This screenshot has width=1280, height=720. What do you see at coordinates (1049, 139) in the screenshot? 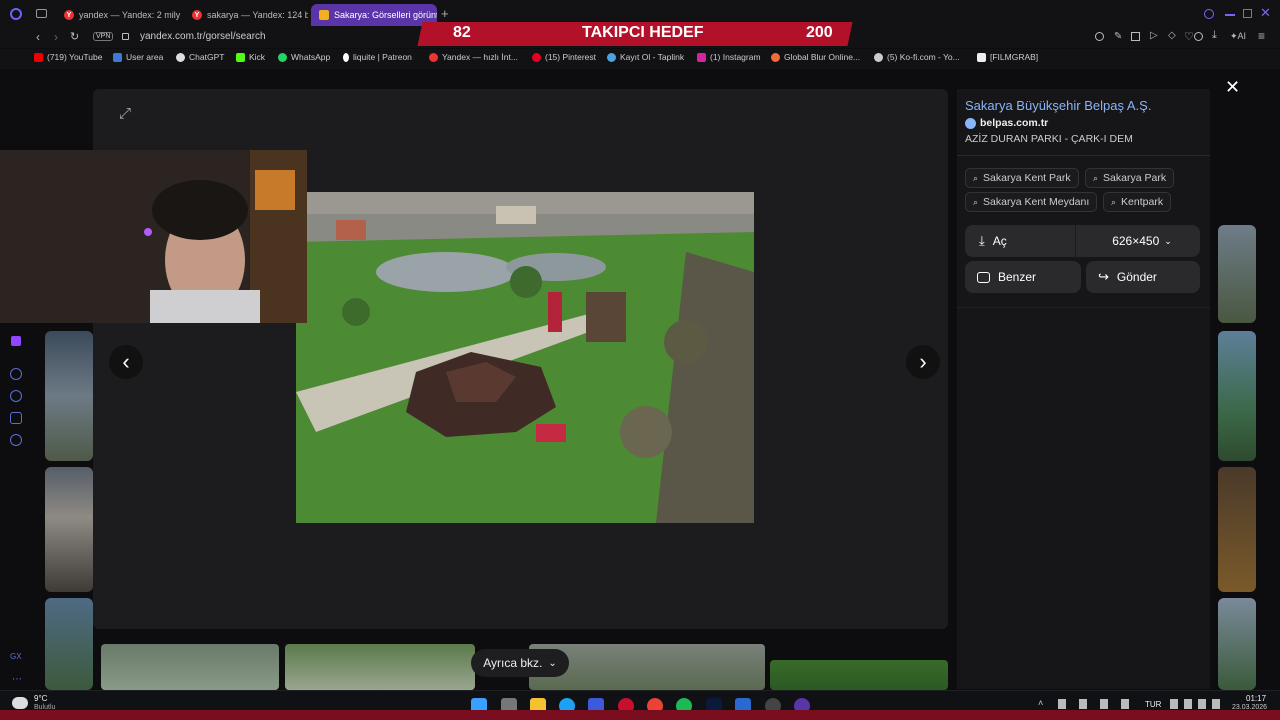
I see `image-caption: AZİZ DURAN PARKI - ÇARK-I DEM` at bounding box center [1049, 139].